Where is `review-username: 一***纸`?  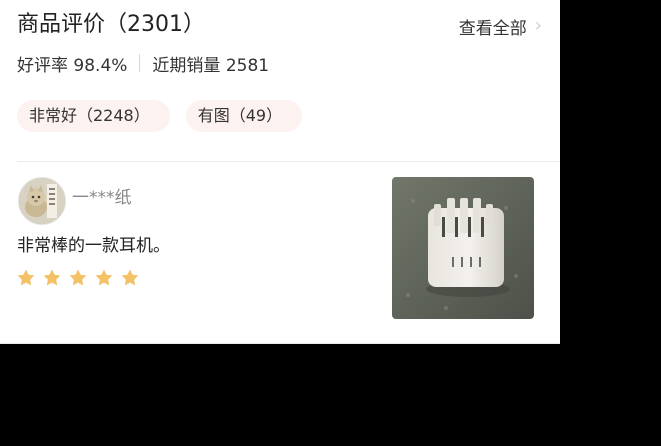
review-username: 一***纸 is located at coordinates (102, 198).